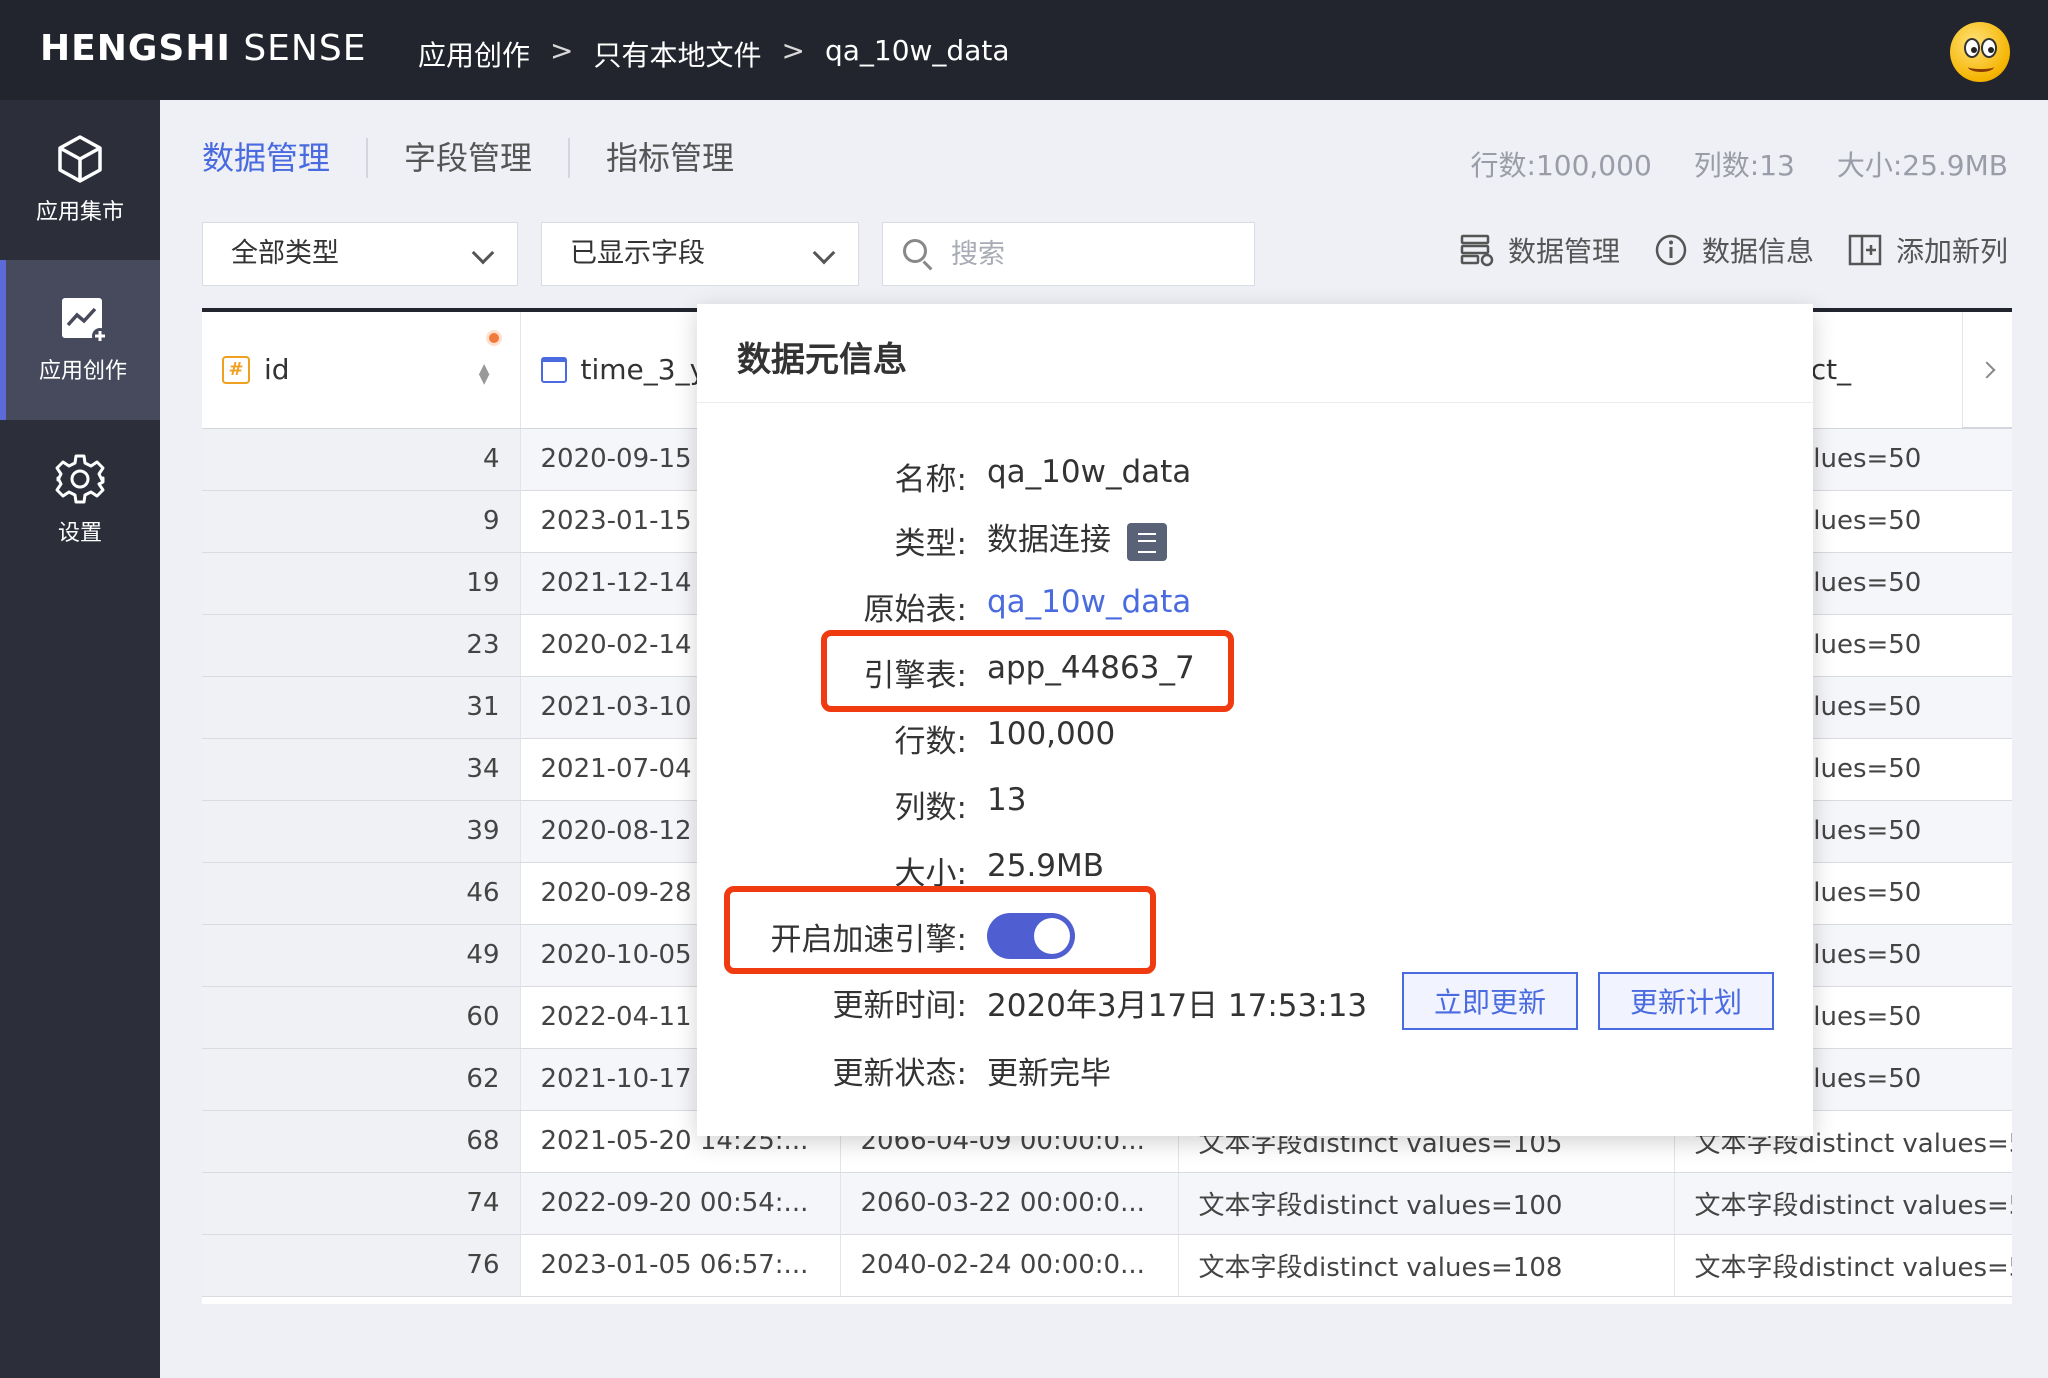  I want to click on meta-name-value: qa_10w_data, so click(1089, 472).